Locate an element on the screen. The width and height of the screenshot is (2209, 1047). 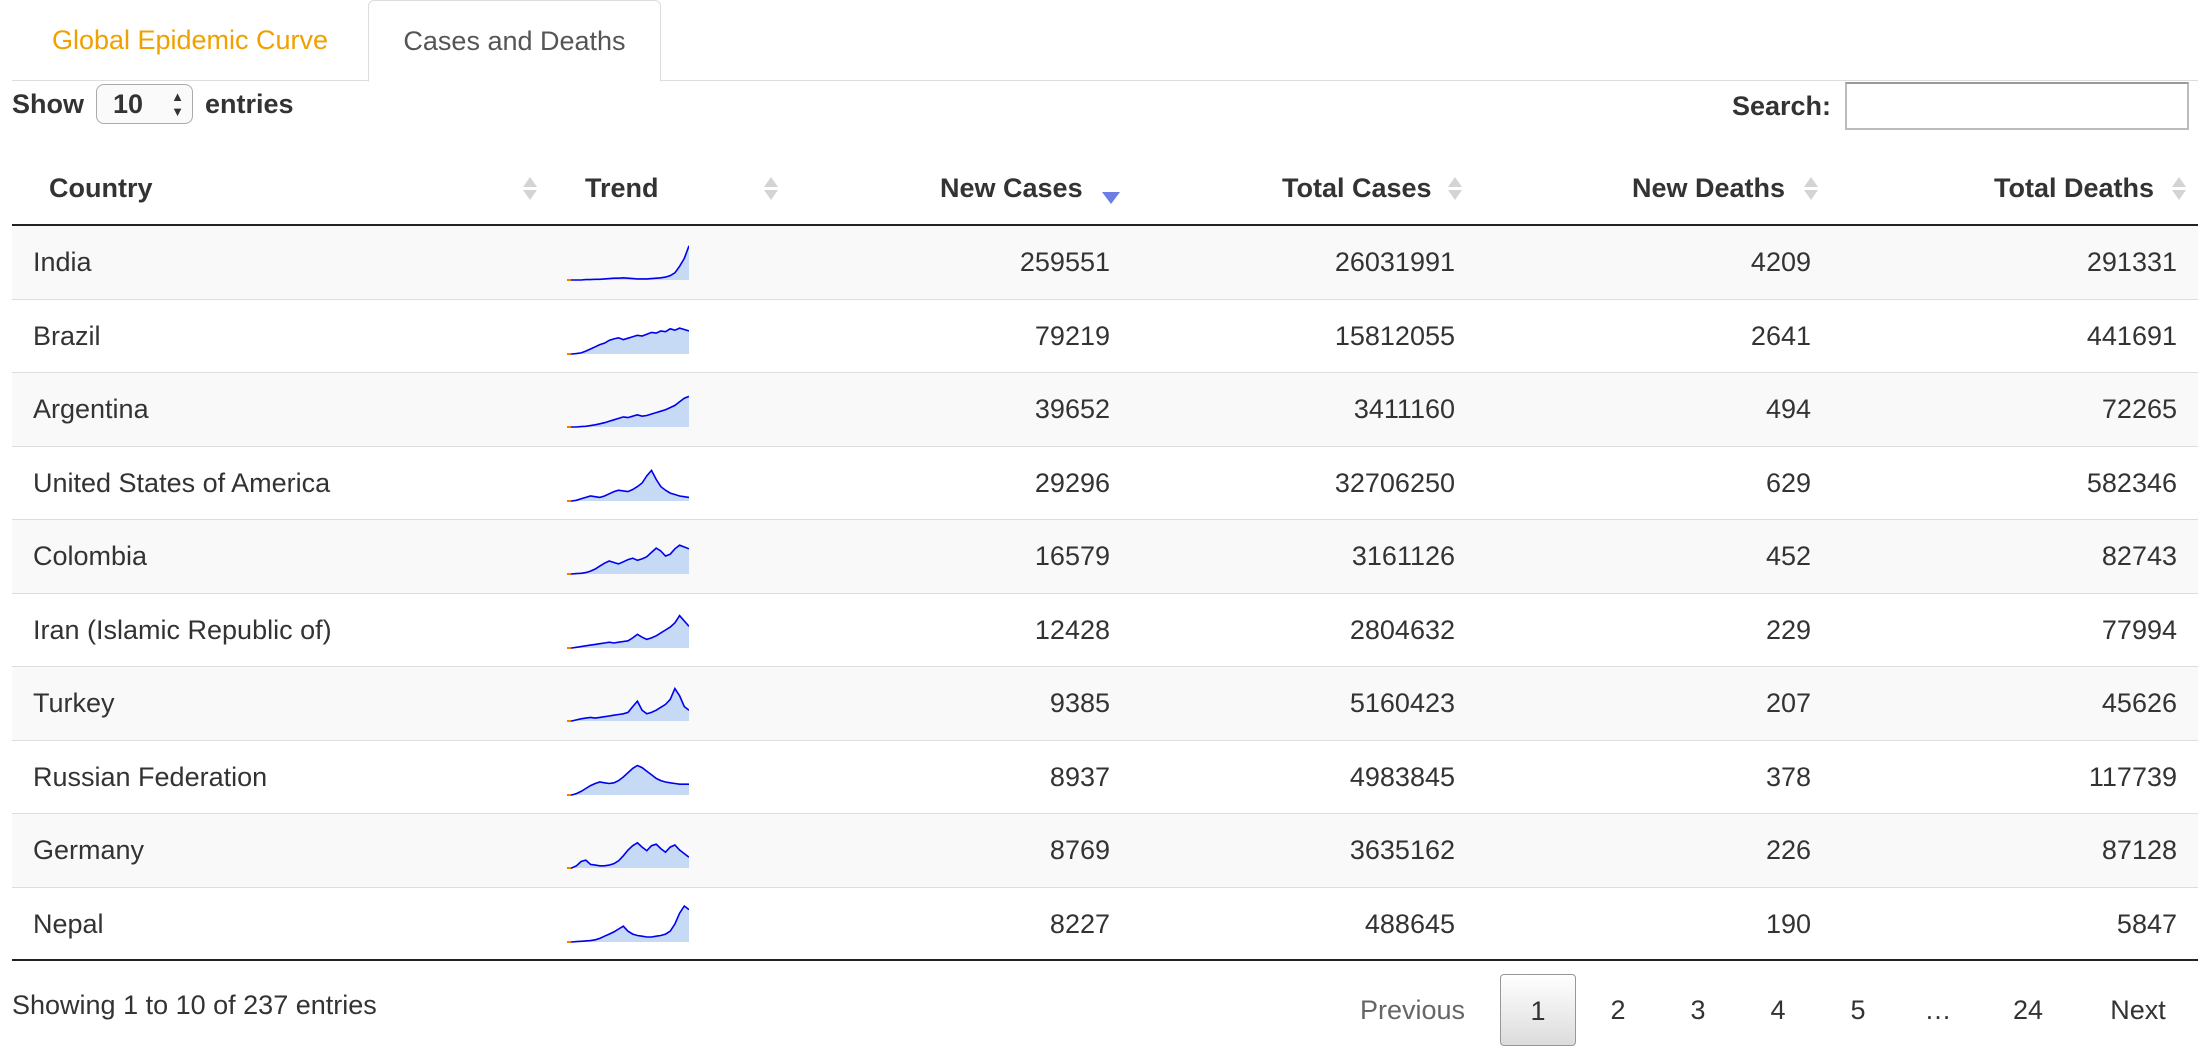
total-deaths-cell: 441691 is located at coordinates (2131, 335).